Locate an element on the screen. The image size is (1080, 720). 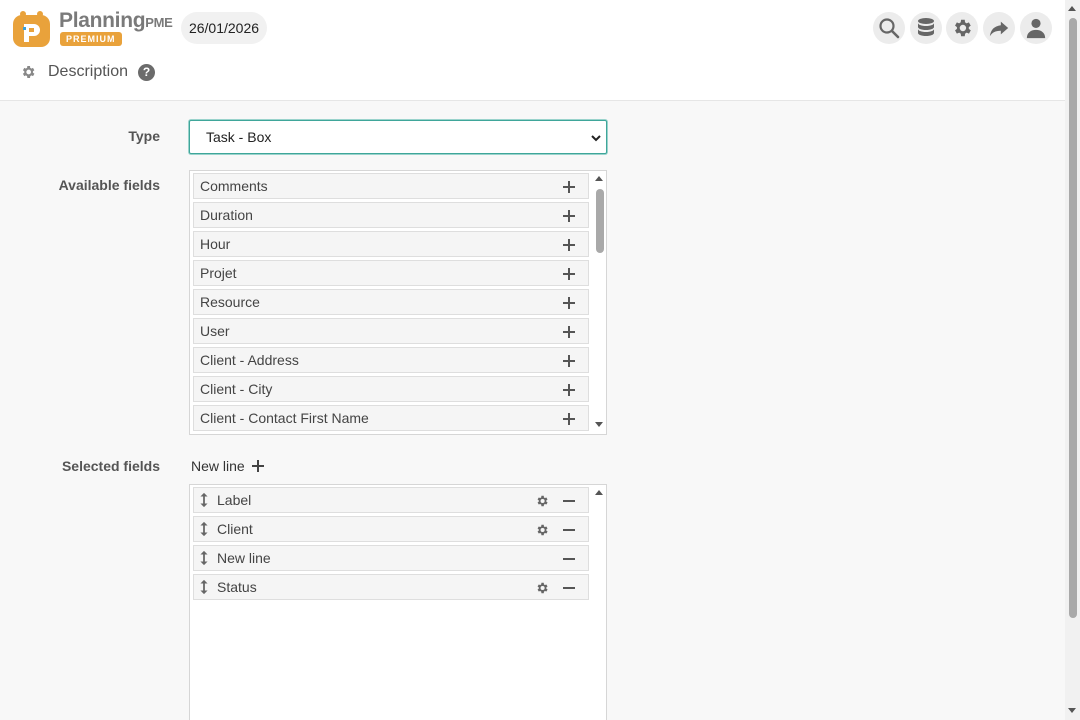
add-new-line-button: New line is located at coordinates (228, 466).